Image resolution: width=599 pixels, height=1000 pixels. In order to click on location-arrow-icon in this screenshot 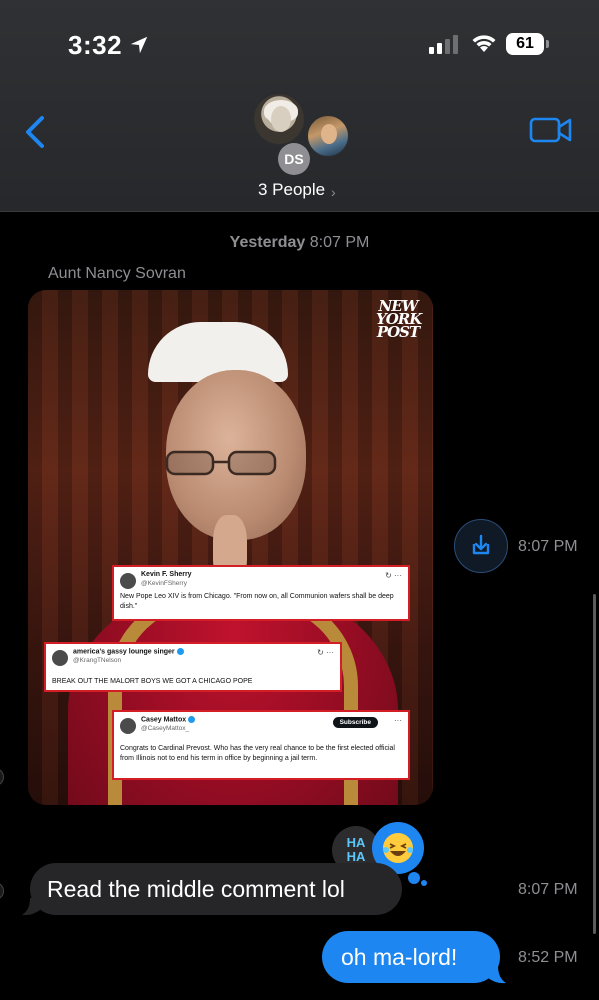, I will do `click(139, 45)`.